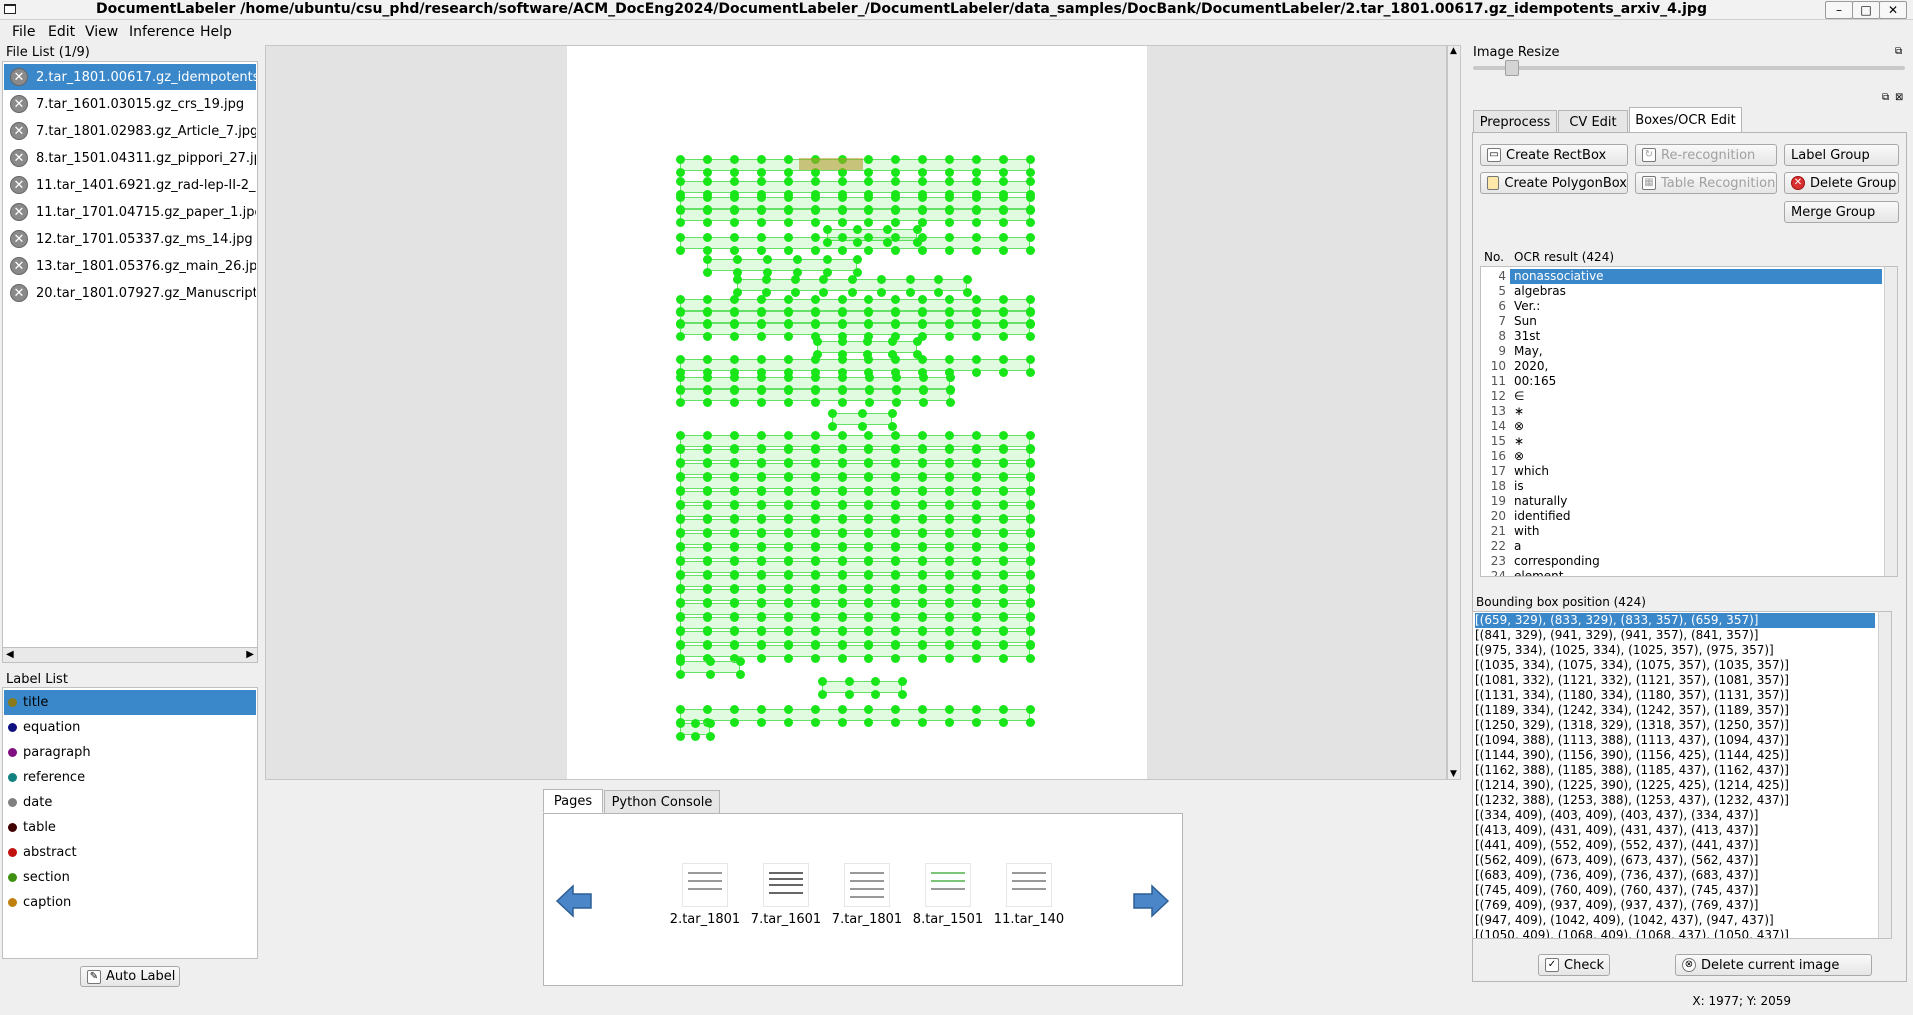  I want to click on ocr-row-text: corresponding, so click(1555, 561).